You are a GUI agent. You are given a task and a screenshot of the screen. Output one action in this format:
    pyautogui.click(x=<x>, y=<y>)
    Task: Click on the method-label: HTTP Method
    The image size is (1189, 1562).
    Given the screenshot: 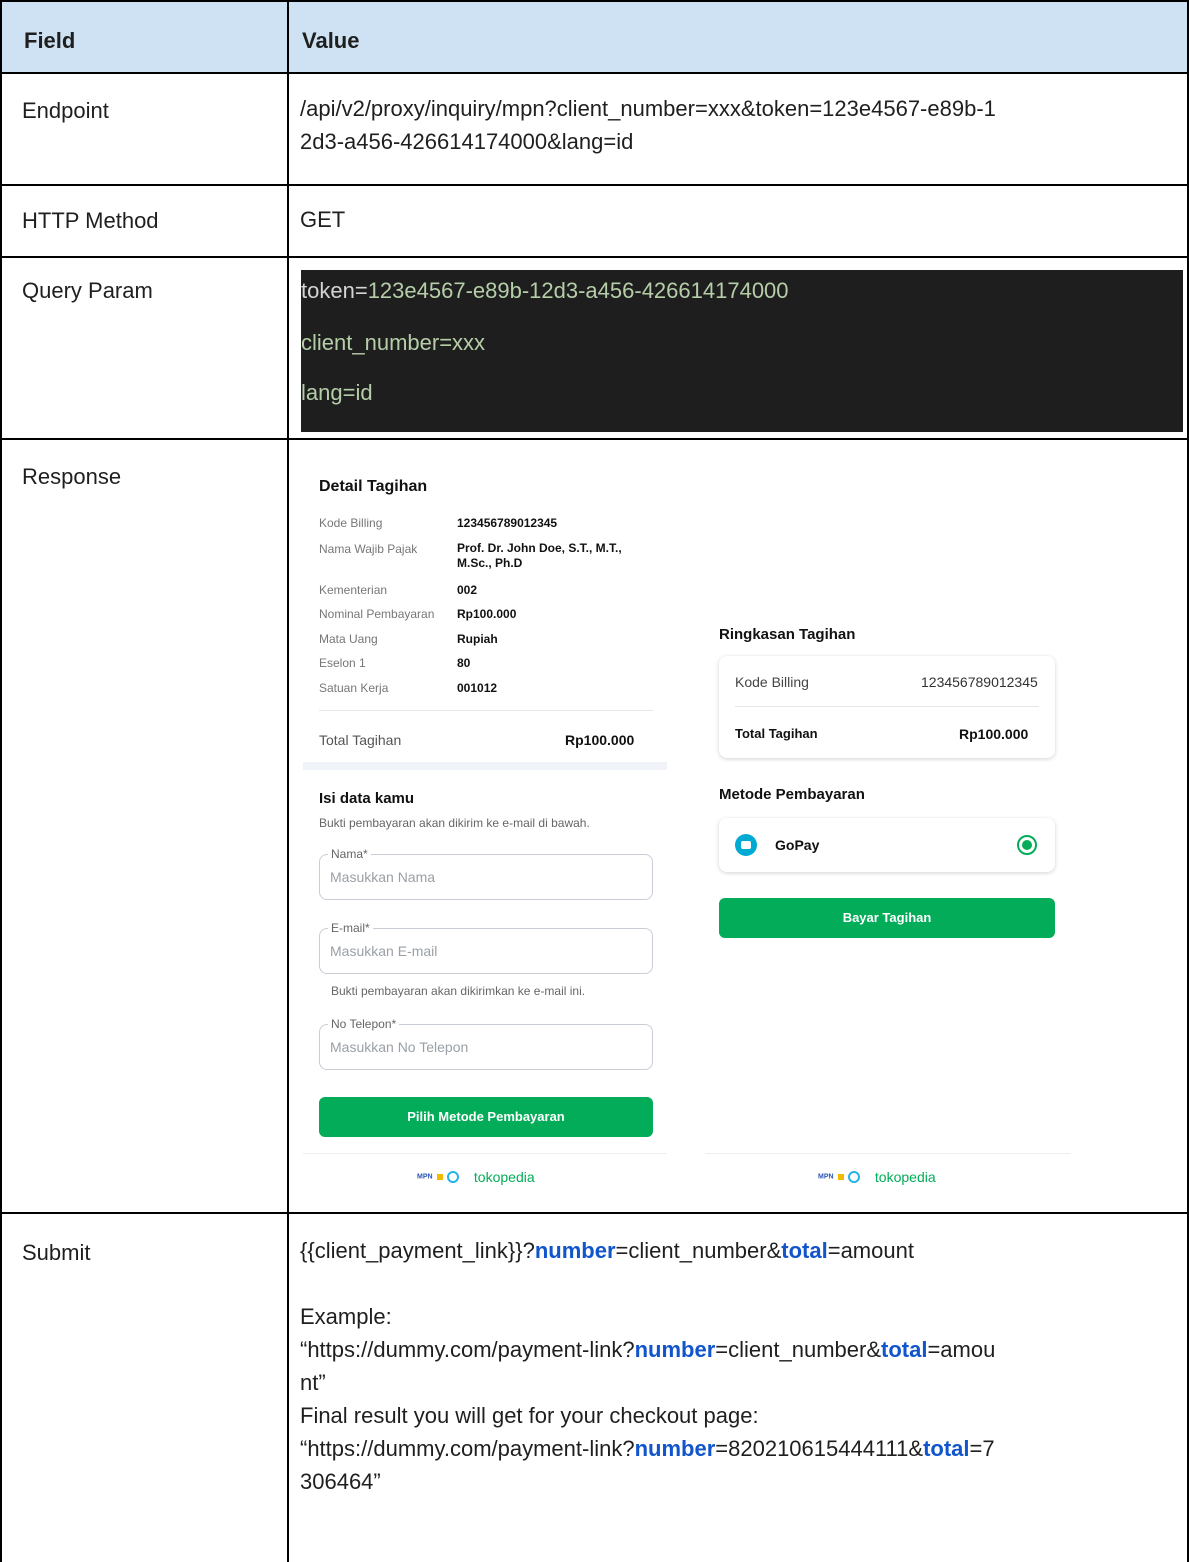 What is the action you would take?
    pyautogui.click(x=90, y=220)
    